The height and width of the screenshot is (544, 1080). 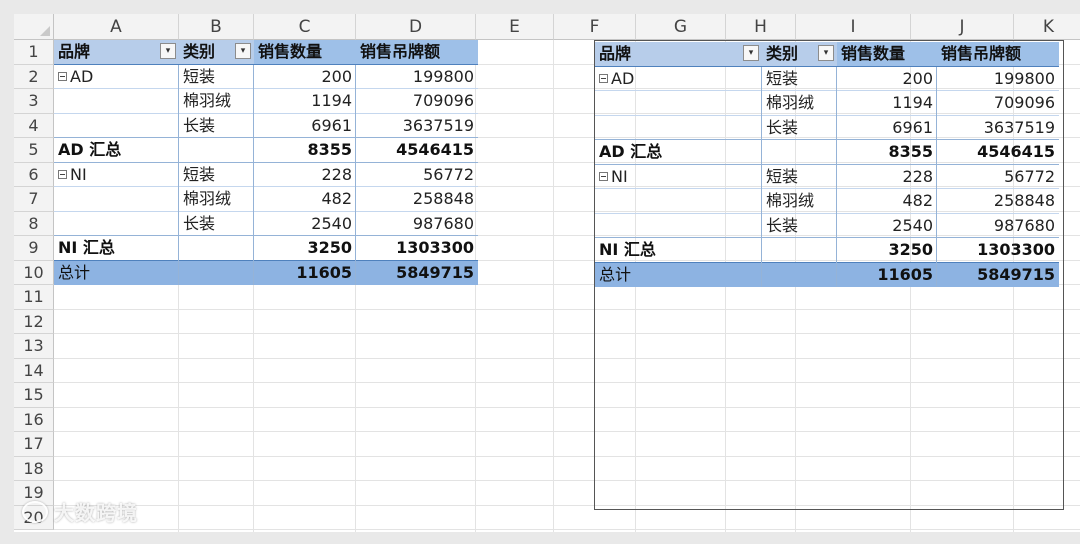 What do you see at coordinates (116, 77) in the screenshot?
I see `left-pivot-group-label: AD` at bounding box center [116, 77].